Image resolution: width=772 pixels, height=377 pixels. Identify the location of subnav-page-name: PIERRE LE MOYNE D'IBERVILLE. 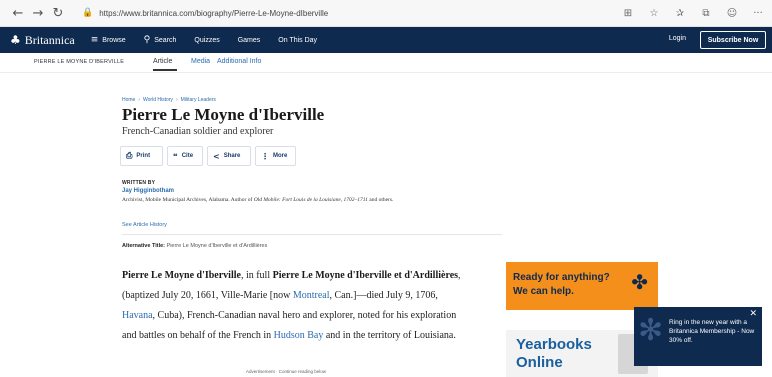
(79, 62).